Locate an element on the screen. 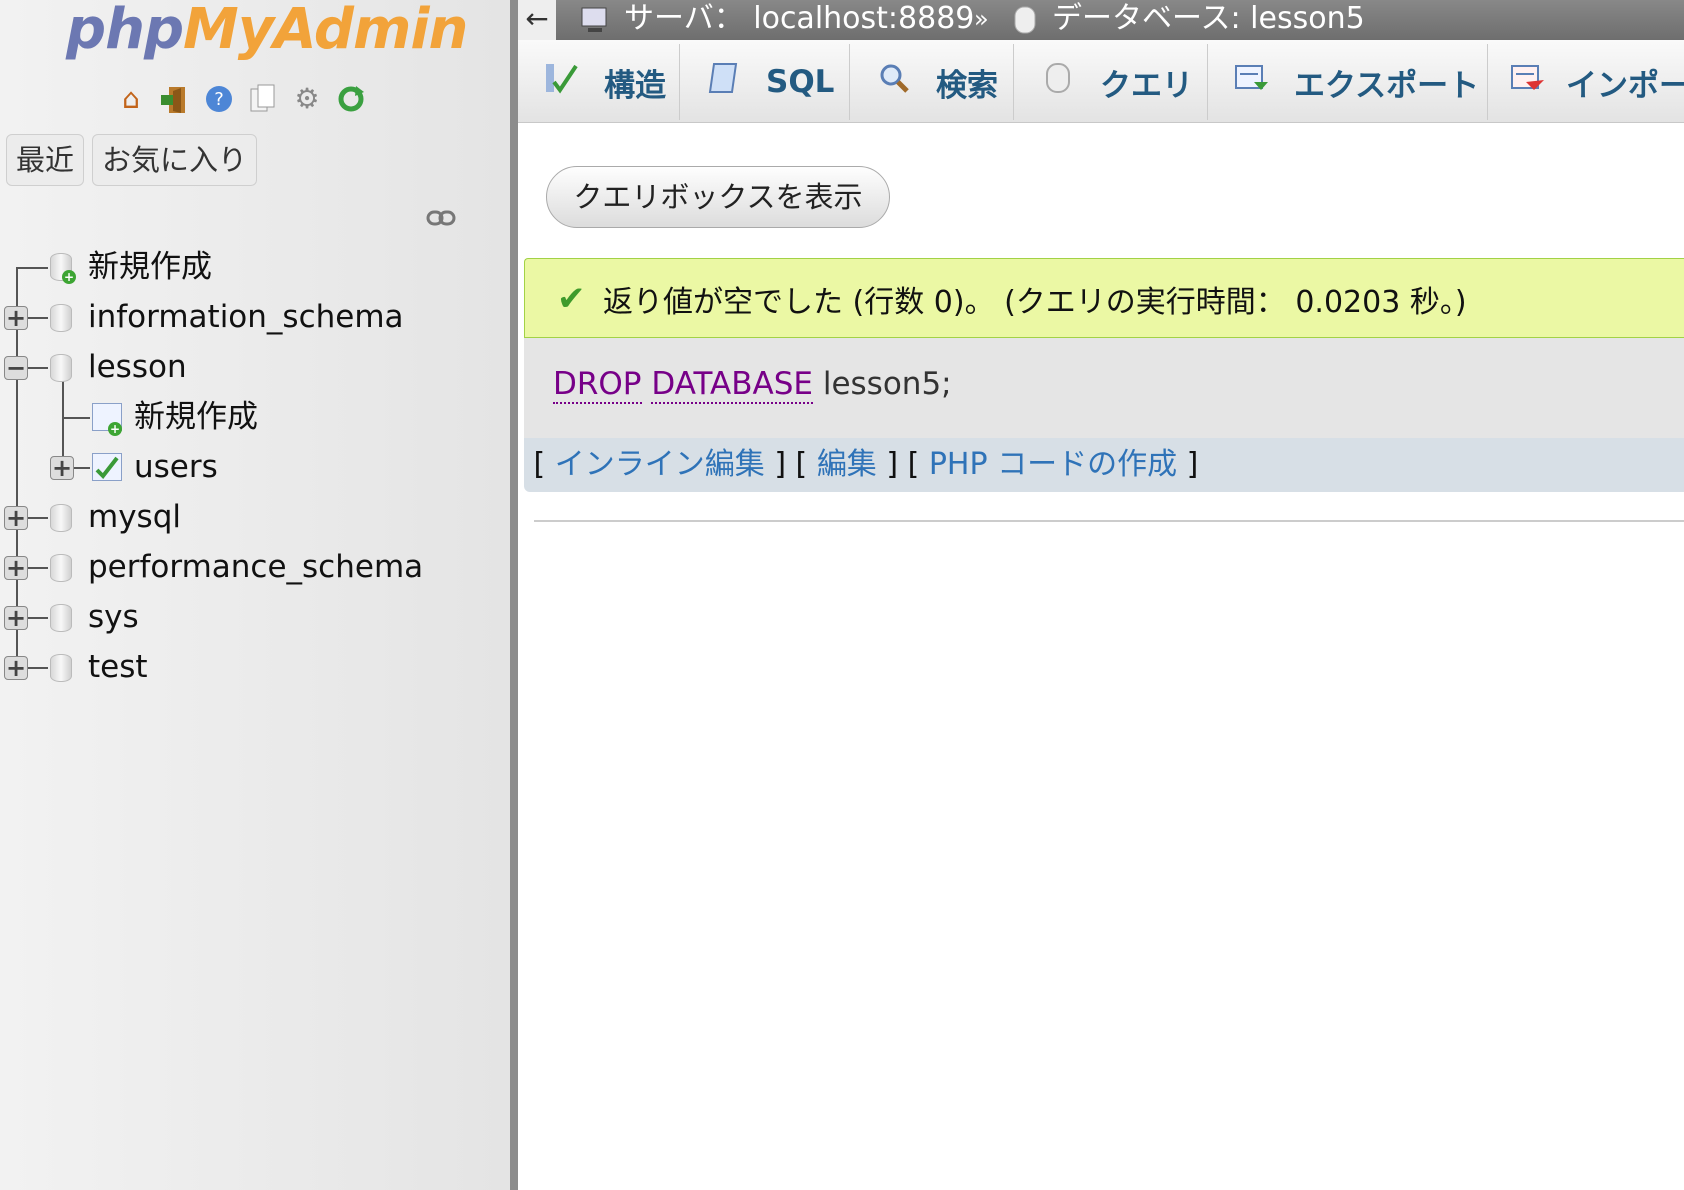 This screenshot has height=1190, width=1684. sql-statement: DROP DATABASE lesson5; is located at coordinates (752, 385).